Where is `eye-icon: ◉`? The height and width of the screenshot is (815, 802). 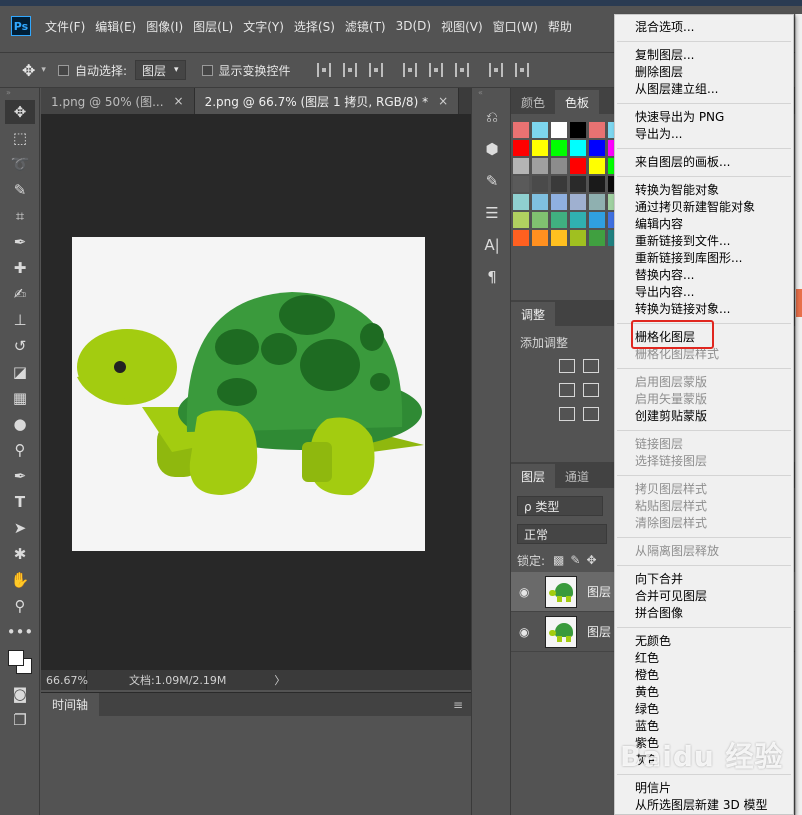
eye-icon: ◉ is located at coordinates (526, 592).